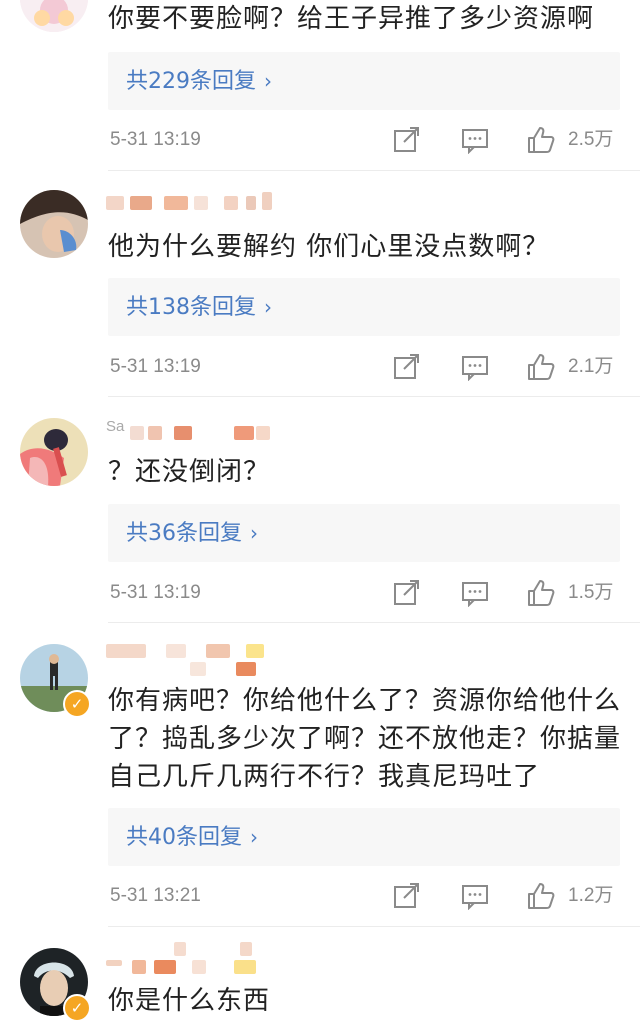 This screenshot has width=640, height=1026. I want to click on view-replies-link: 共229条回复 ›, so click(199, 81).